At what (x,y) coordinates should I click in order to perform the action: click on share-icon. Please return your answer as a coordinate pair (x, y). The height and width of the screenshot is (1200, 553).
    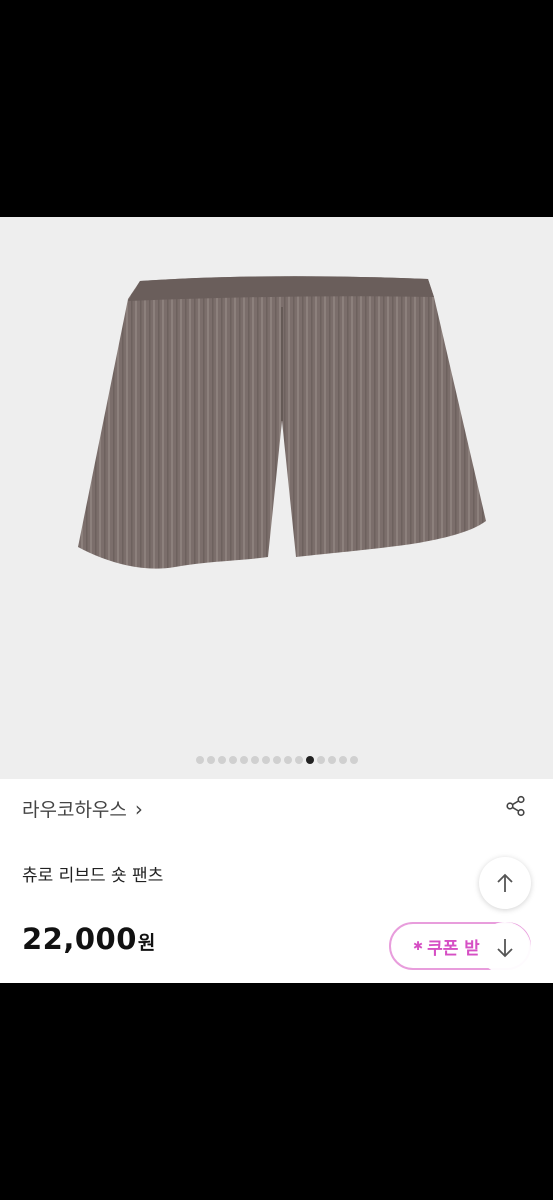
    Looking at the image, I should click on (516, 806).